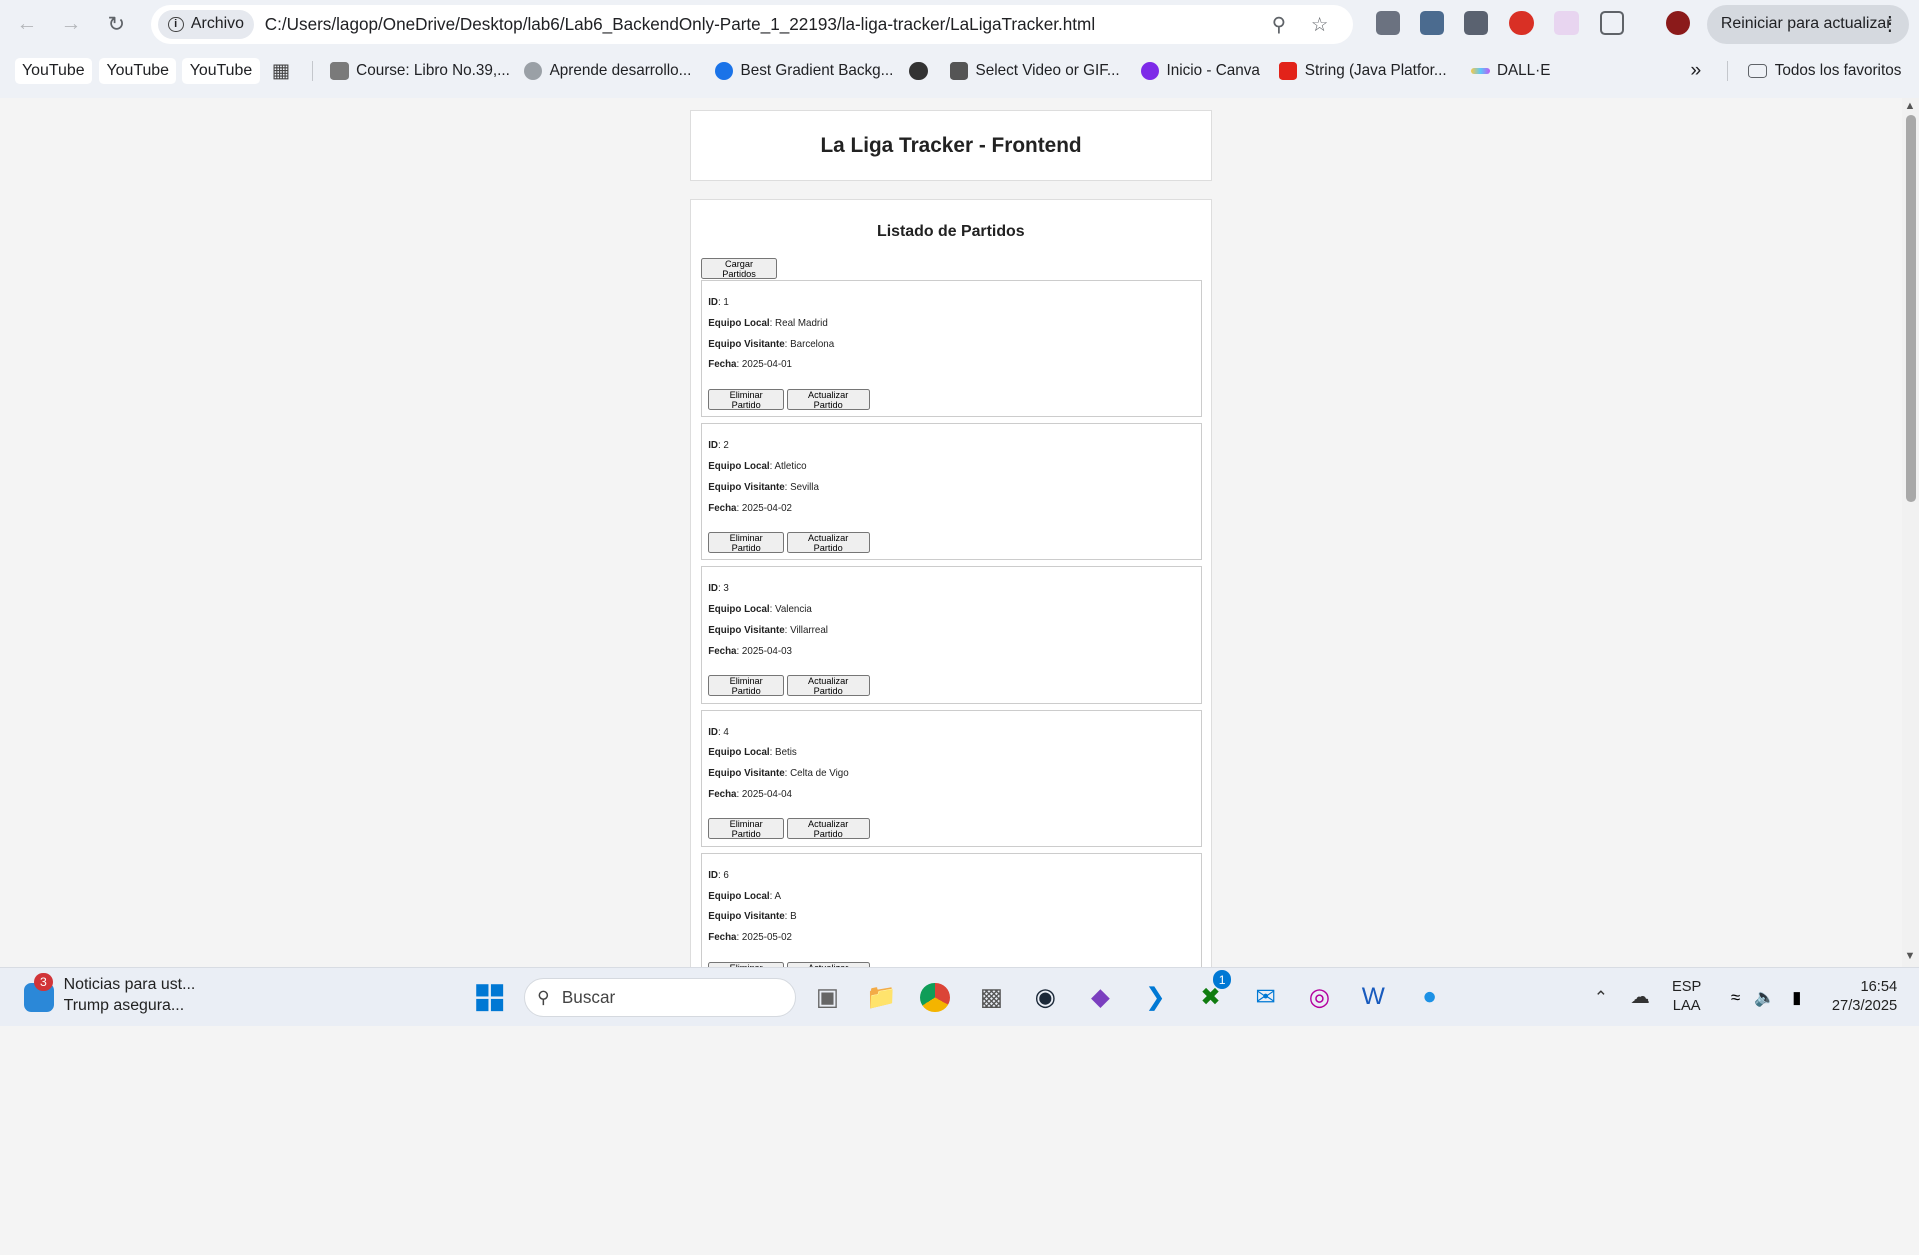 This screenshot has width=1919, height=1255. I want to click on match-date: : 2025-05-02, so click(764, 938).